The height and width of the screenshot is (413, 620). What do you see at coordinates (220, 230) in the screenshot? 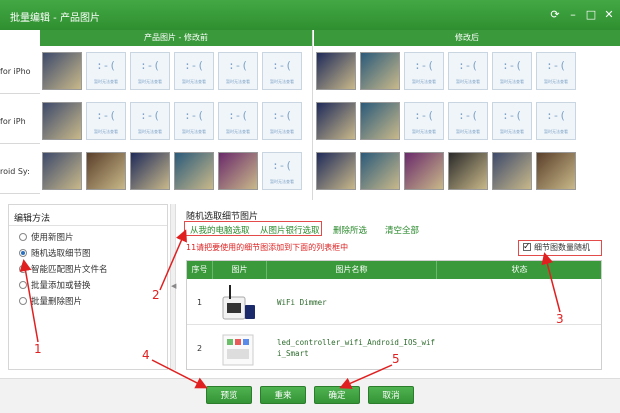
I see `from-computer-link: 从我的电脑选取` at bounding box center [220, 230].